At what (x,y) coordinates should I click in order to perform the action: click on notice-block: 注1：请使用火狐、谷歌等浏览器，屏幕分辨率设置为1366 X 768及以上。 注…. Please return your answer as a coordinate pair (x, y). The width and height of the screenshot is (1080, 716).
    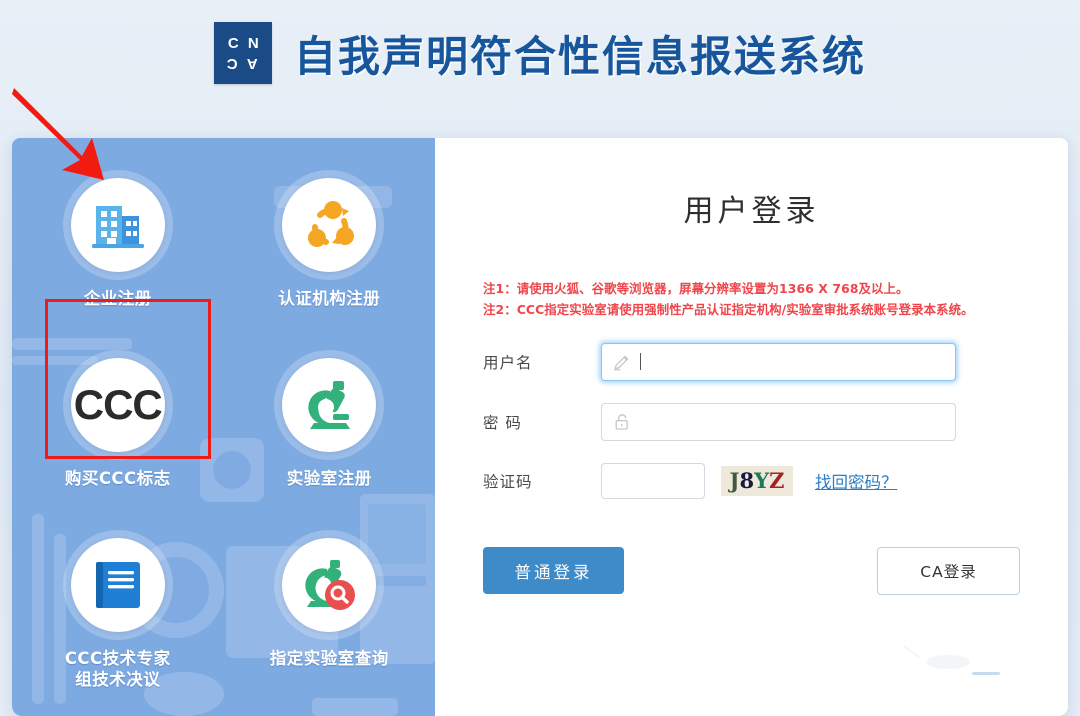
    Looking at the image, I should click on (751, 299).